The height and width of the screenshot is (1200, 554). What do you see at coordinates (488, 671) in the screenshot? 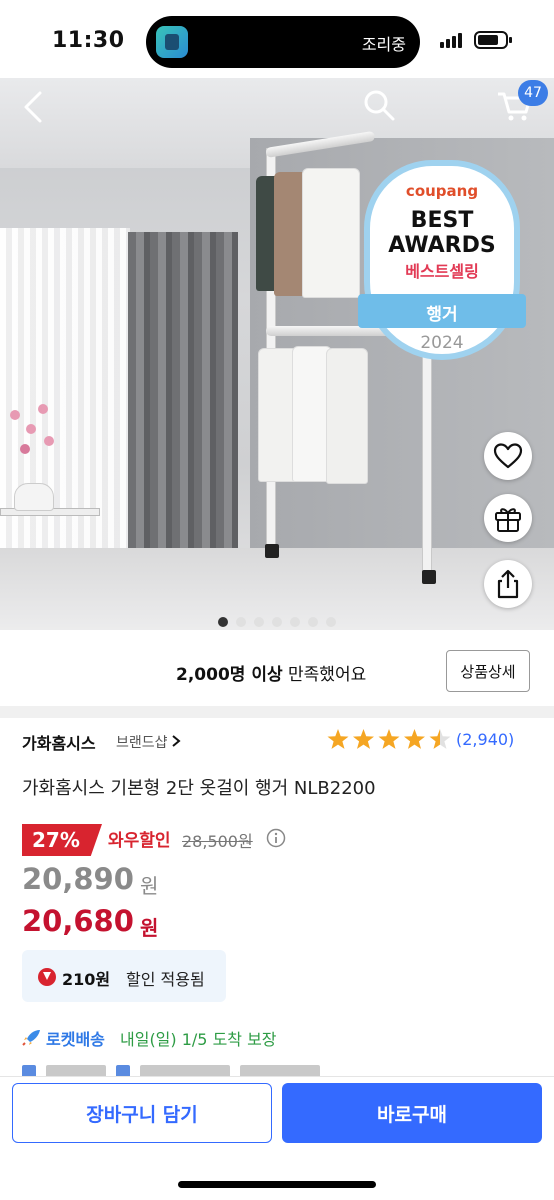
I see `product-detail-button: 상품상세` at bounding box center [488, 671].